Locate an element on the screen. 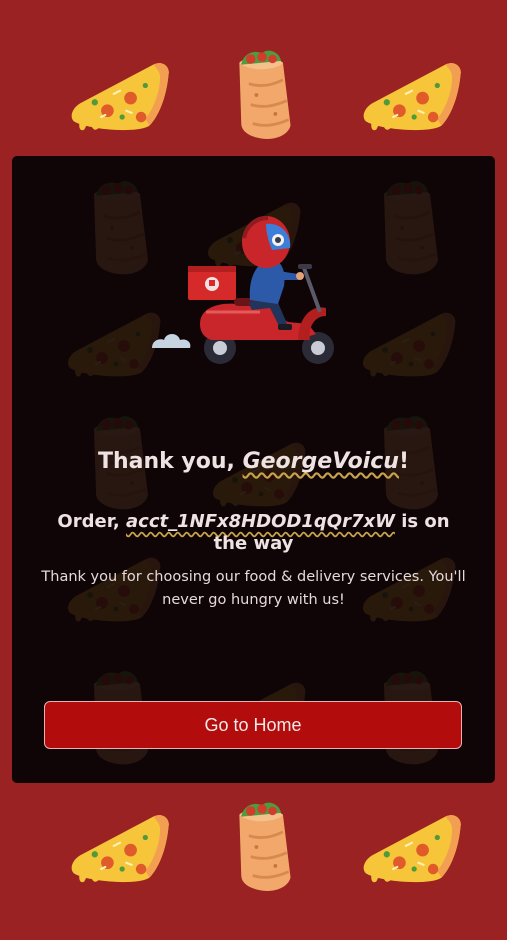 The width and height of the screenshot is (507, 940). order-id: acct_1NFx8HDOD1qQr7xW is located at coordinates (260, 521).